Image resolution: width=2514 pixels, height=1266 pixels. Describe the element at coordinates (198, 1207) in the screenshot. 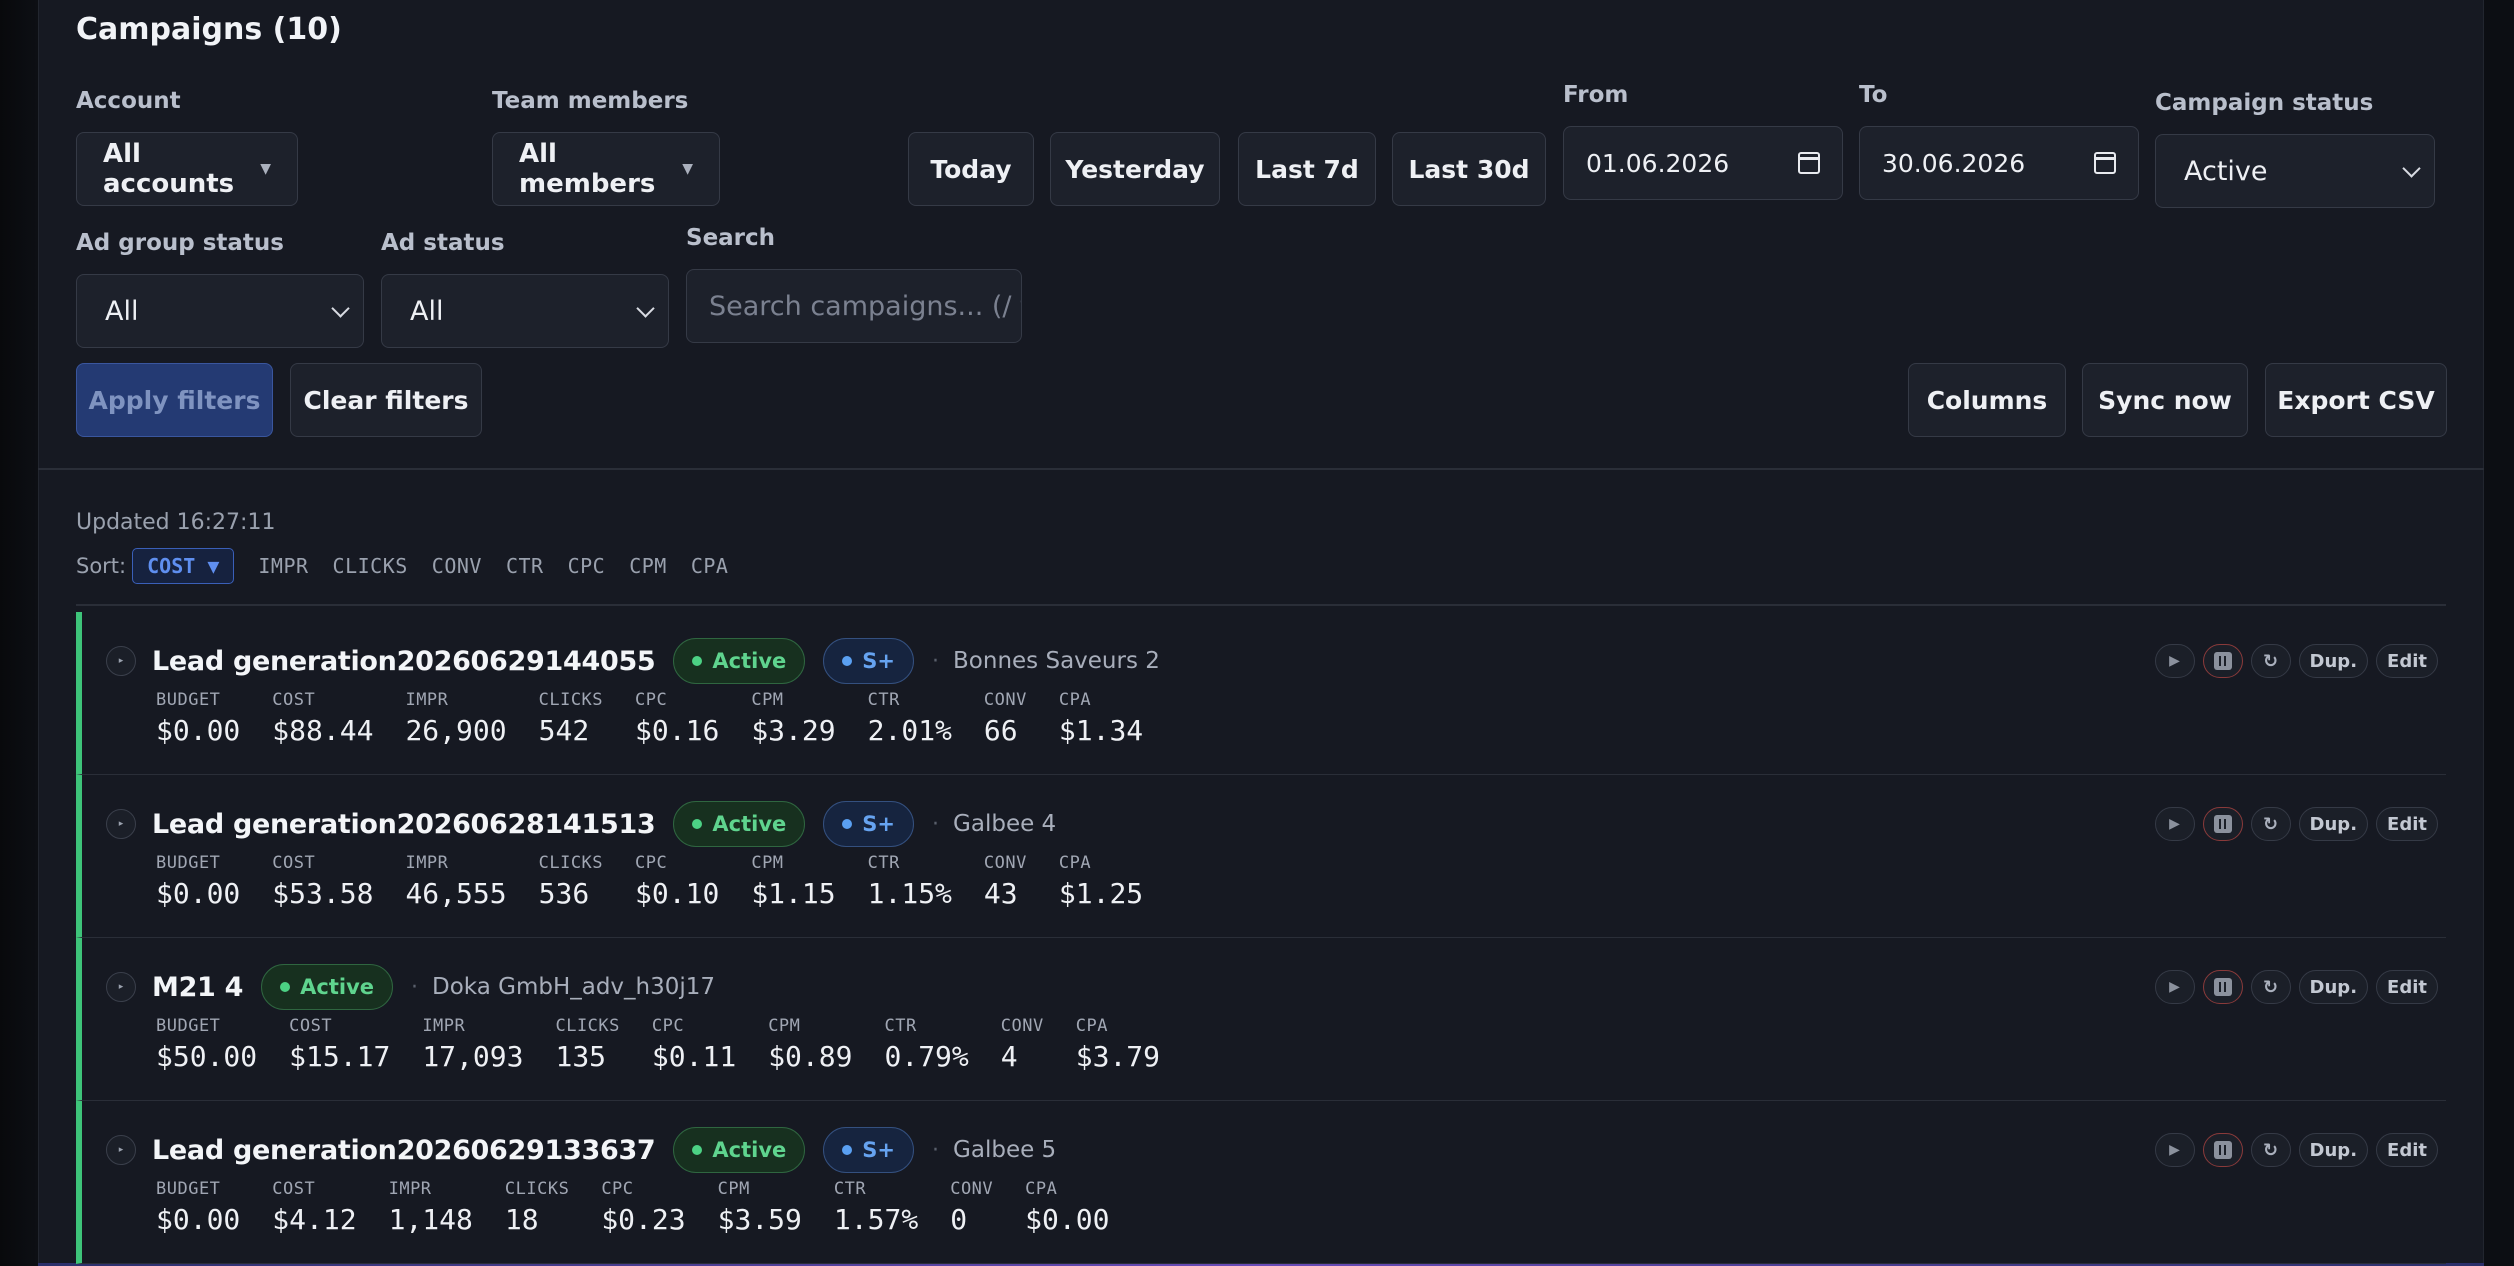

I see `metric-budget: BUDGET $0.00` at that location.